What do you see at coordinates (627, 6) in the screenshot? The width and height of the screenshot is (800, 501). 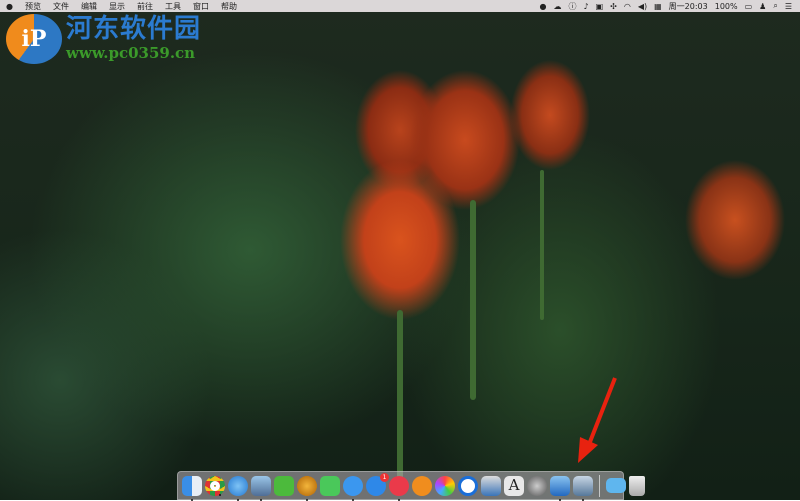 I see `wifi-icon: ◠` at bounding box center [627, 6].